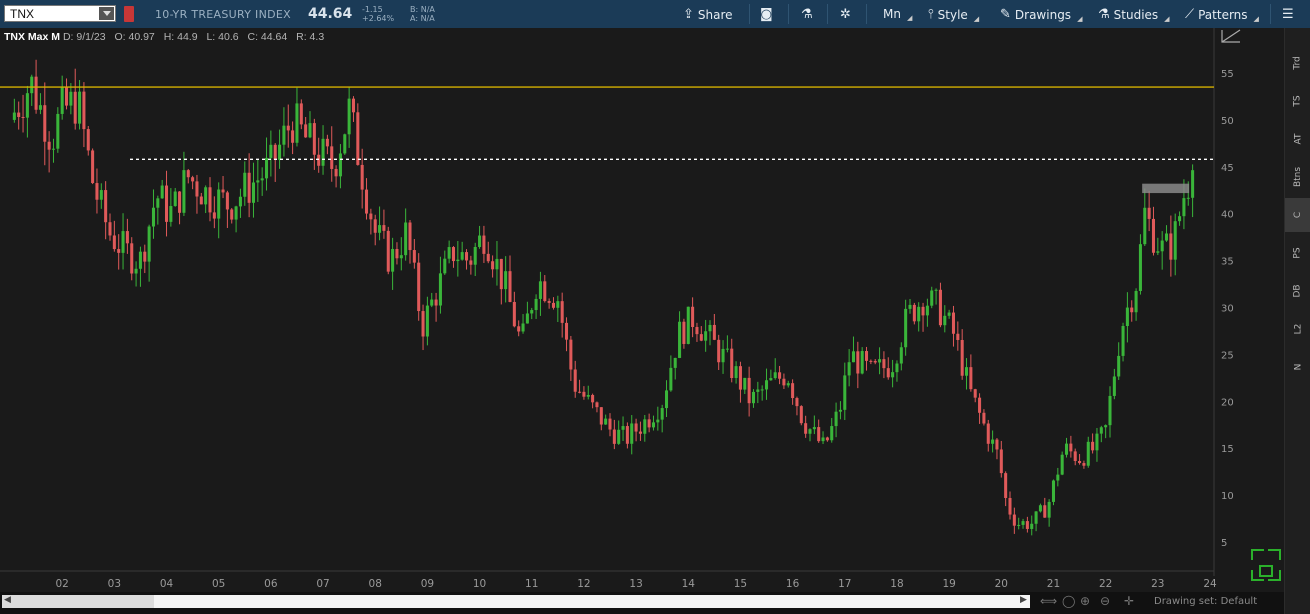  What do you see at coordinates (1134, 15) in the screenshot?
I see `studies-button: ⚗ Studies ◢` at bounding box center [1134, 15].